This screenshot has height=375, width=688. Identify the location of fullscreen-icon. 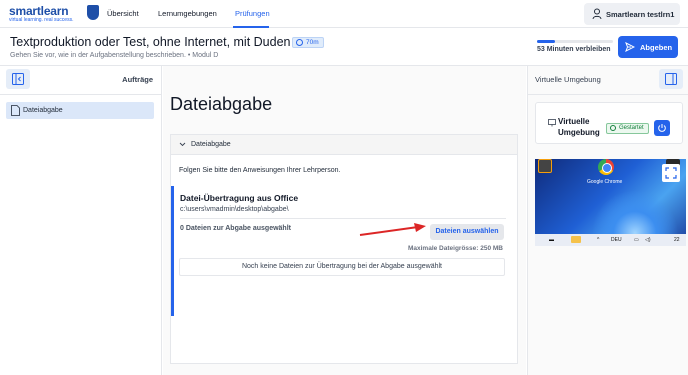
(671, 173).